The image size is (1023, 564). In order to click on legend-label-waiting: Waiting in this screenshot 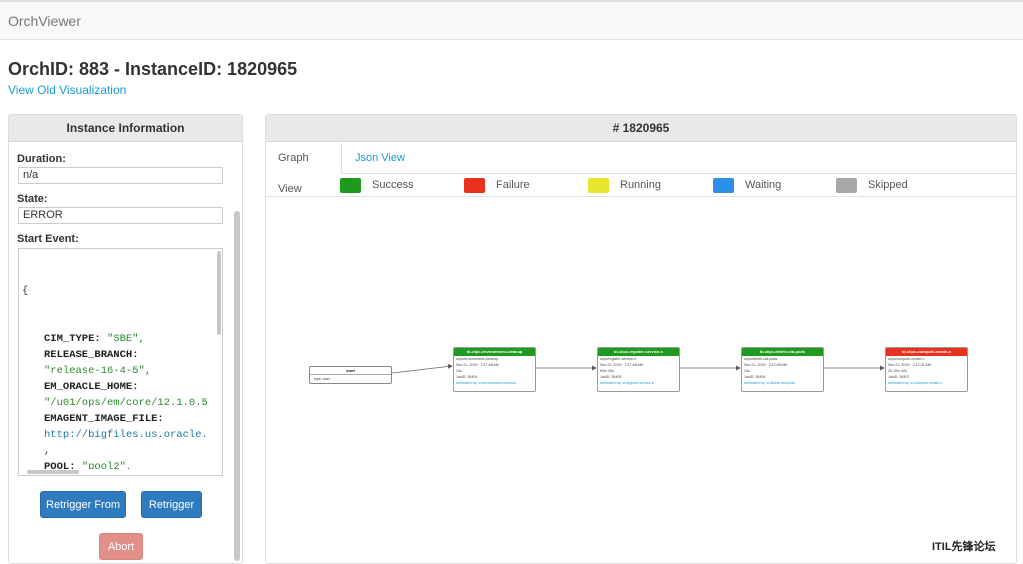, I will do `click(763, 185)`.